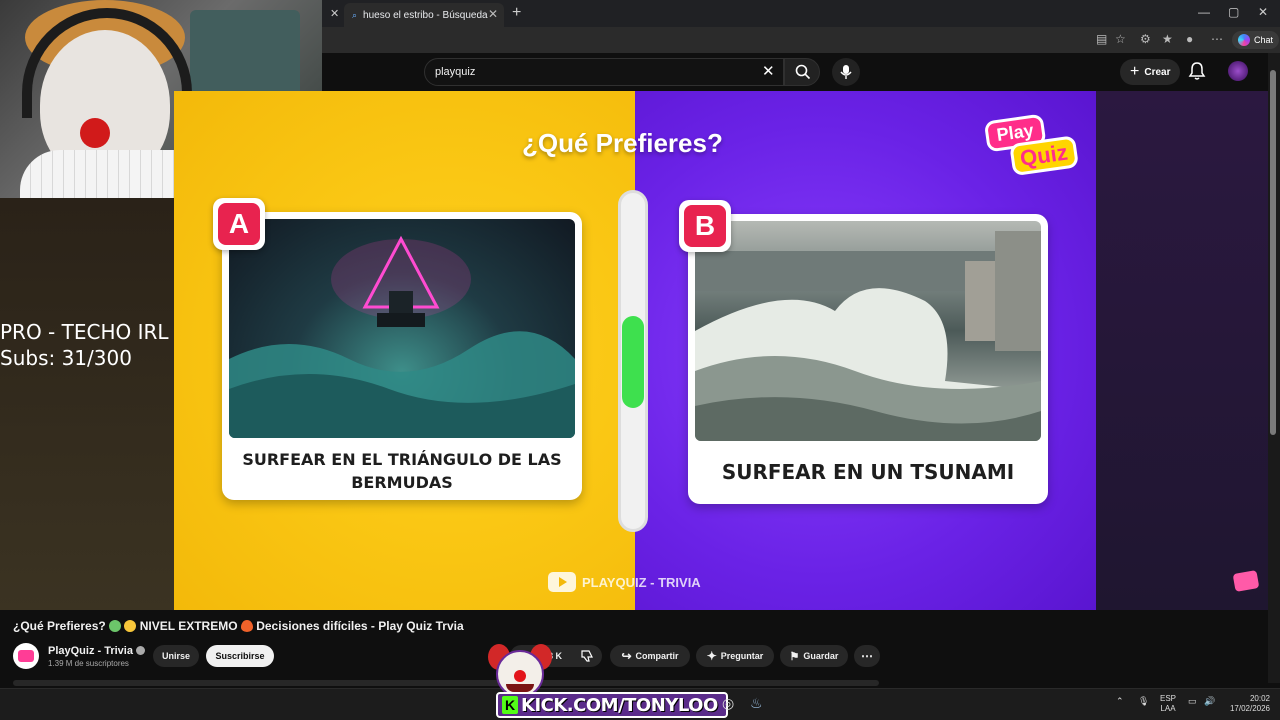 The width and height of the screenshot is (1280, 720). Describe the element at coordinates (1168, 708) in the screenshot. I see `layout-code: LAA` at that location.